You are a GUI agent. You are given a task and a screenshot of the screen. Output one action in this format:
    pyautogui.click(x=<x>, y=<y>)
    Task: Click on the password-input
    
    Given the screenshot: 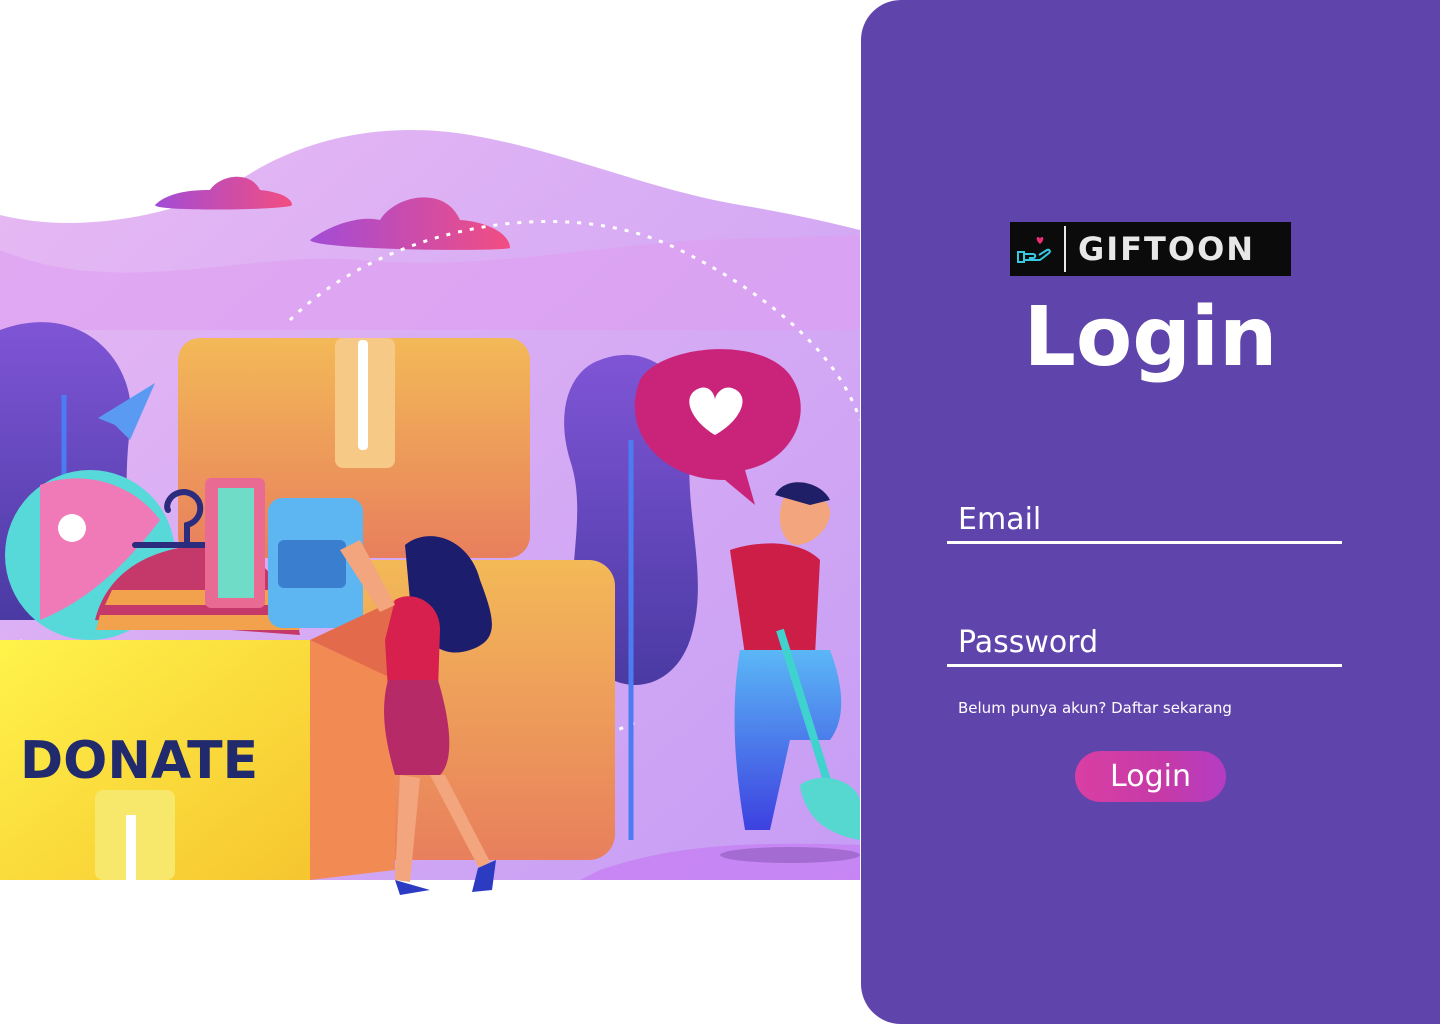 What is the action you would take?
    pyautogui.click(x=1144, y=642)
    